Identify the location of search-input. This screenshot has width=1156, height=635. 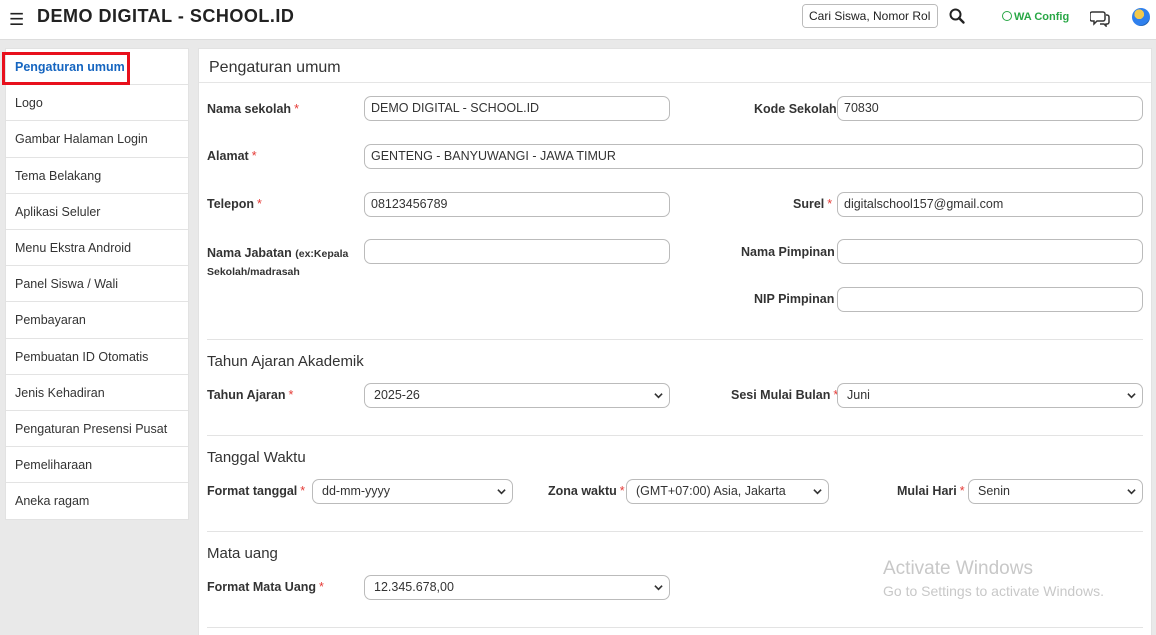
(870, 16).